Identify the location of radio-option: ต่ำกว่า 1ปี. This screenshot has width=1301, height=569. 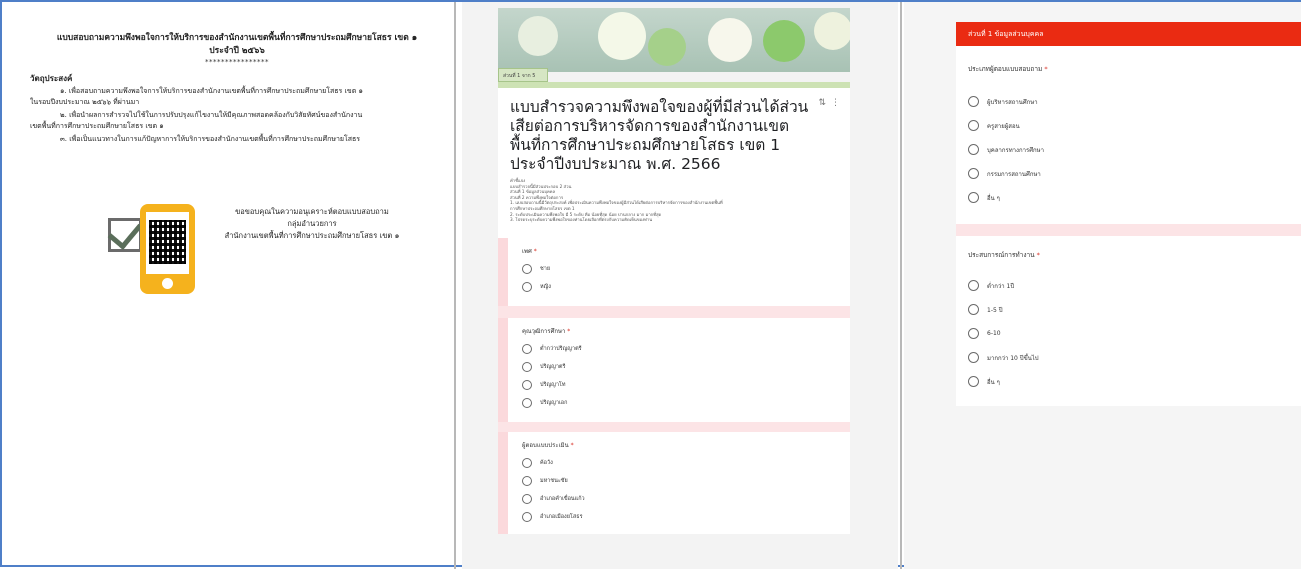
(991, 285).